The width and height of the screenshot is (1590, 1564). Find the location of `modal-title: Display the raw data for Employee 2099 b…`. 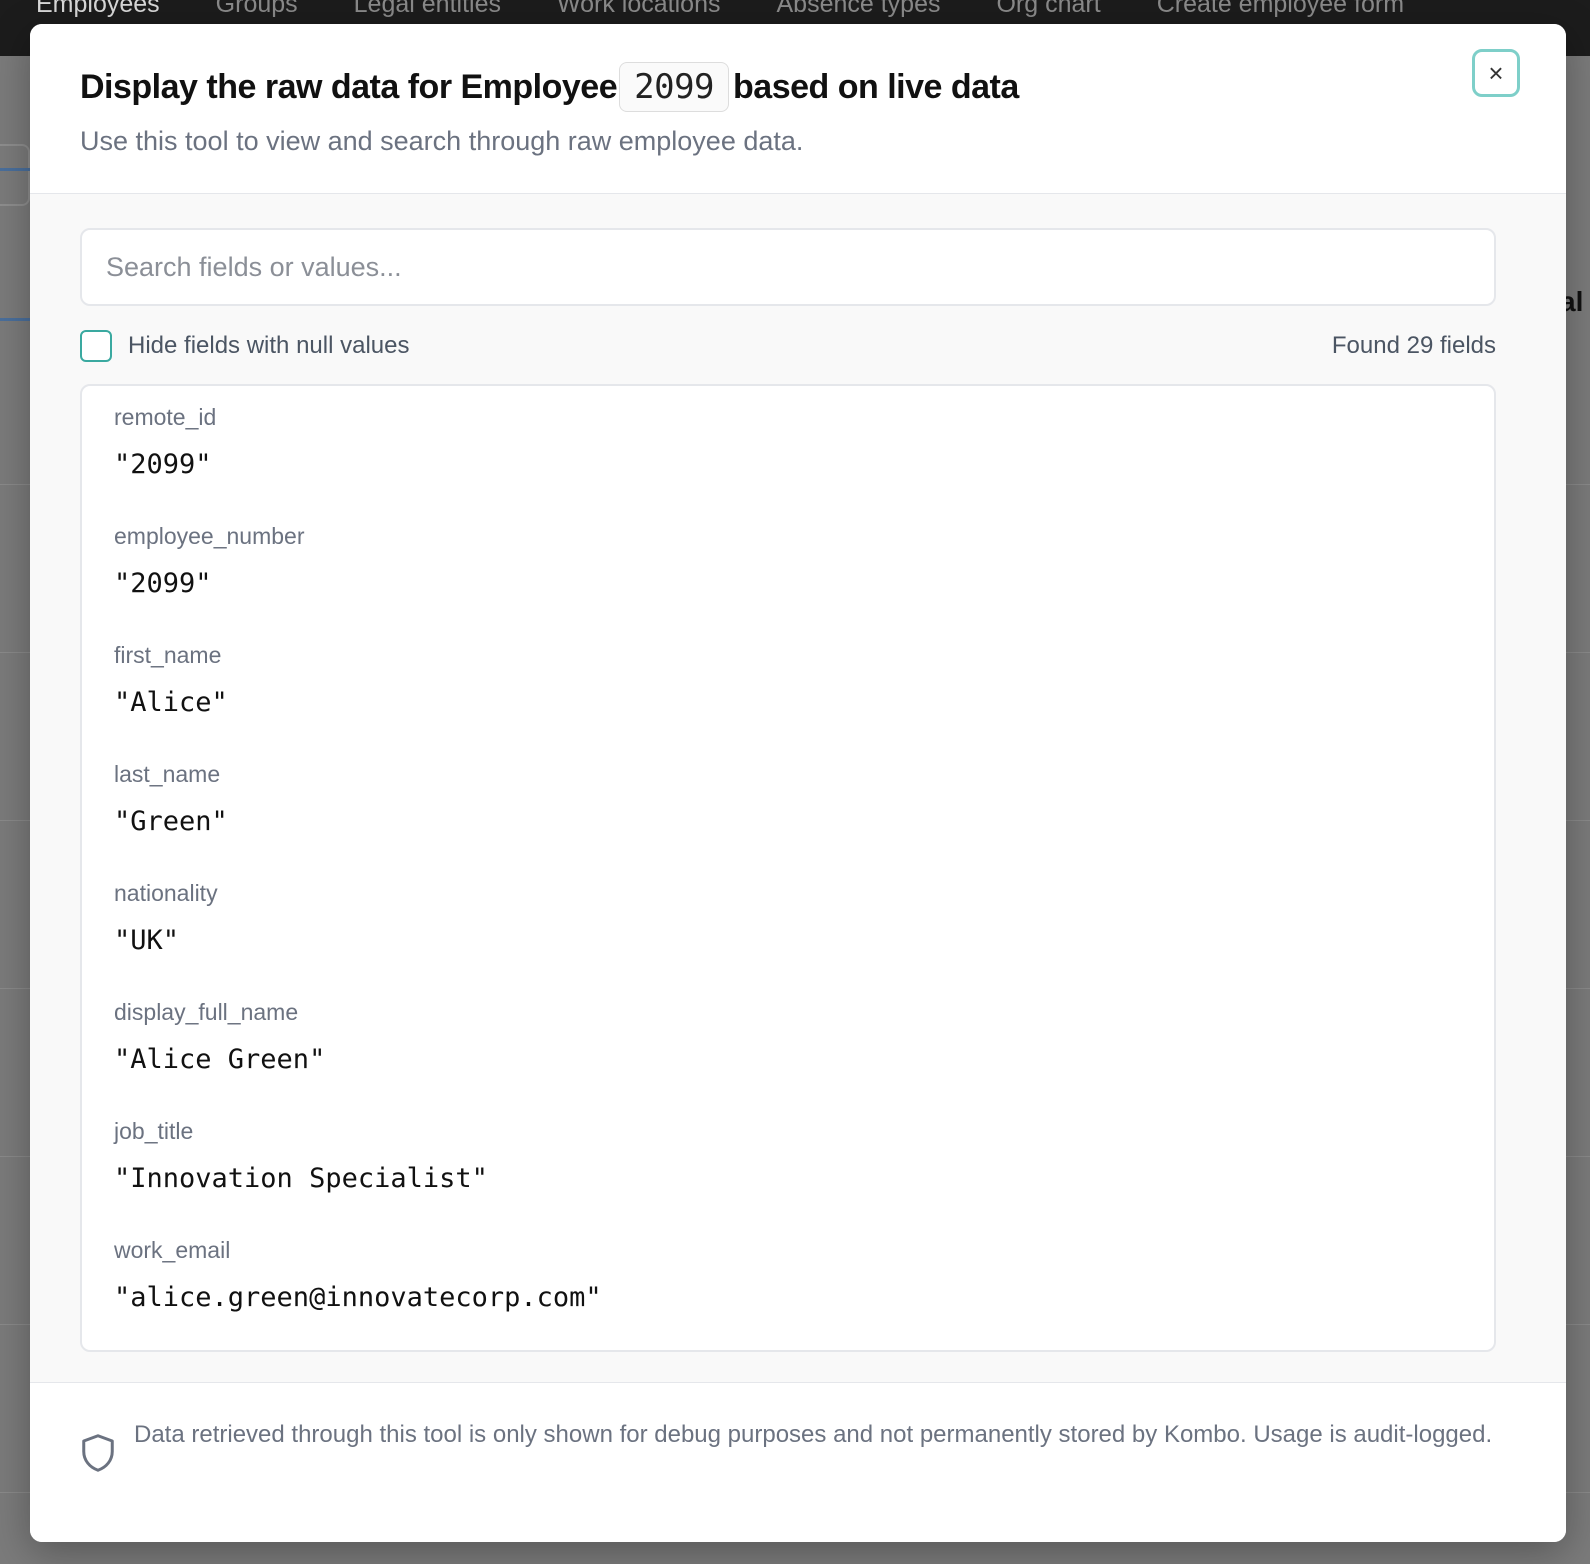

modal-title: Display the raw data for Employee 2099 b… is located at coordinates (549, 87).